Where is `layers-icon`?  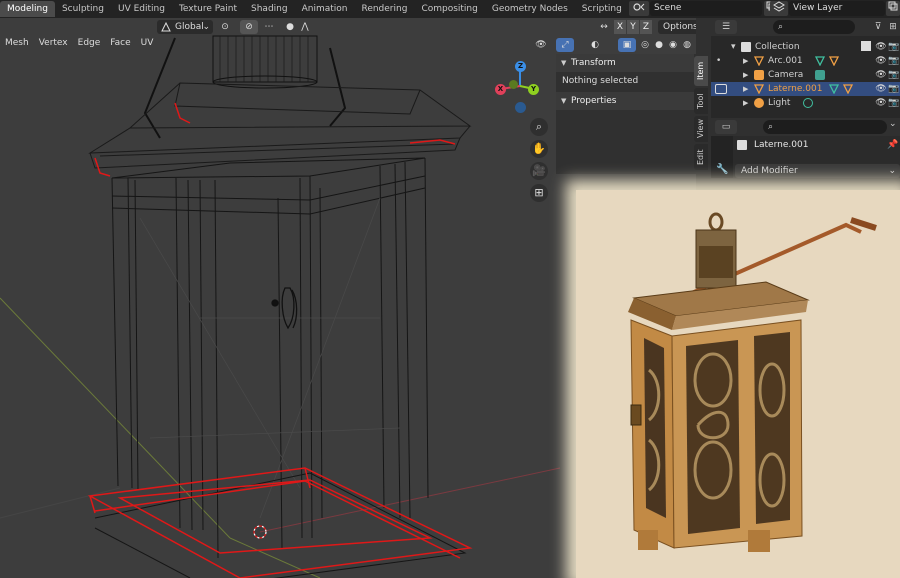 layers-icon is located at coordinates (779, 6).